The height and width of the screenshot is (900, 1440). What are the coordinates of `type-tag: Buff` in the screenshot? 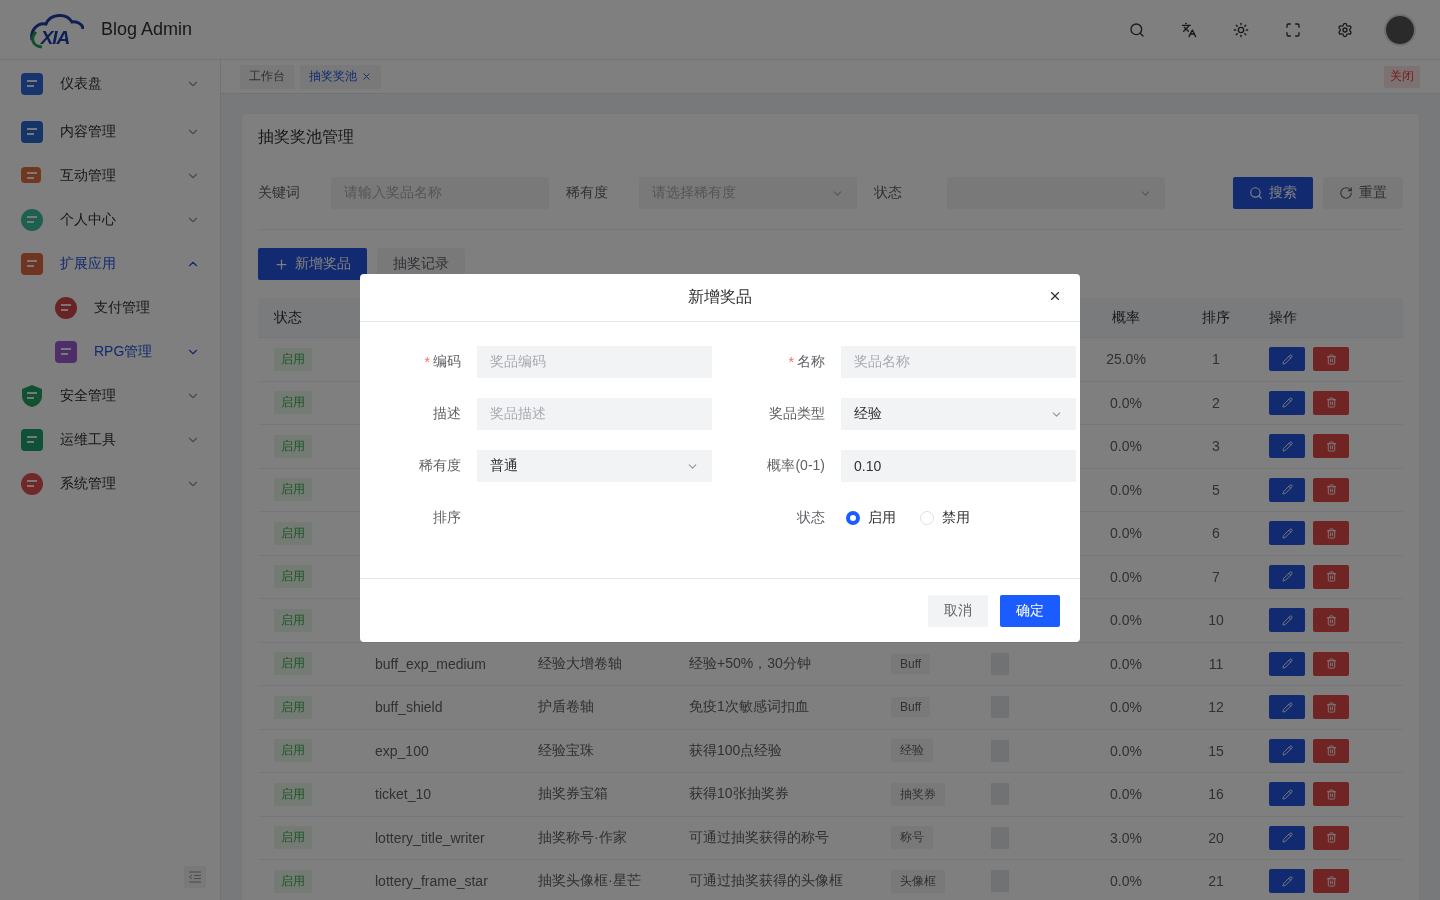 It's located at (911, 663).